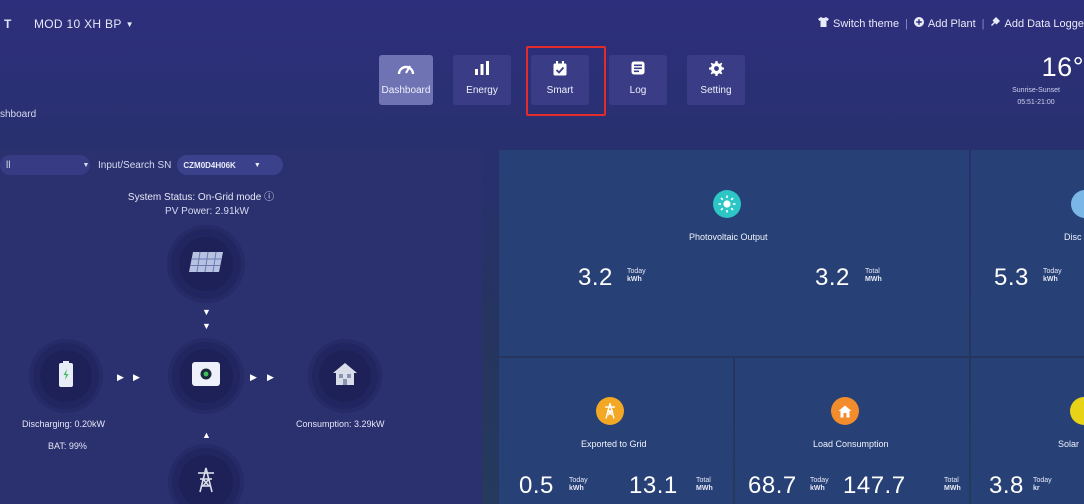  What do you see at coordinates (727, 204) in the screenshot?
I see `sun-icon` at bounding box center [727, 204].